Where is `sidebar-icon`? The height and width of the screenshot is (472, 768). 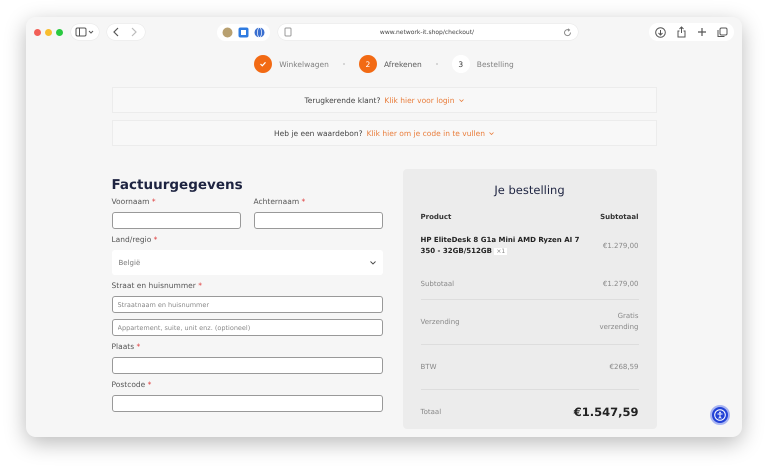
sidebar-icon is located at coordinates (85, 32).